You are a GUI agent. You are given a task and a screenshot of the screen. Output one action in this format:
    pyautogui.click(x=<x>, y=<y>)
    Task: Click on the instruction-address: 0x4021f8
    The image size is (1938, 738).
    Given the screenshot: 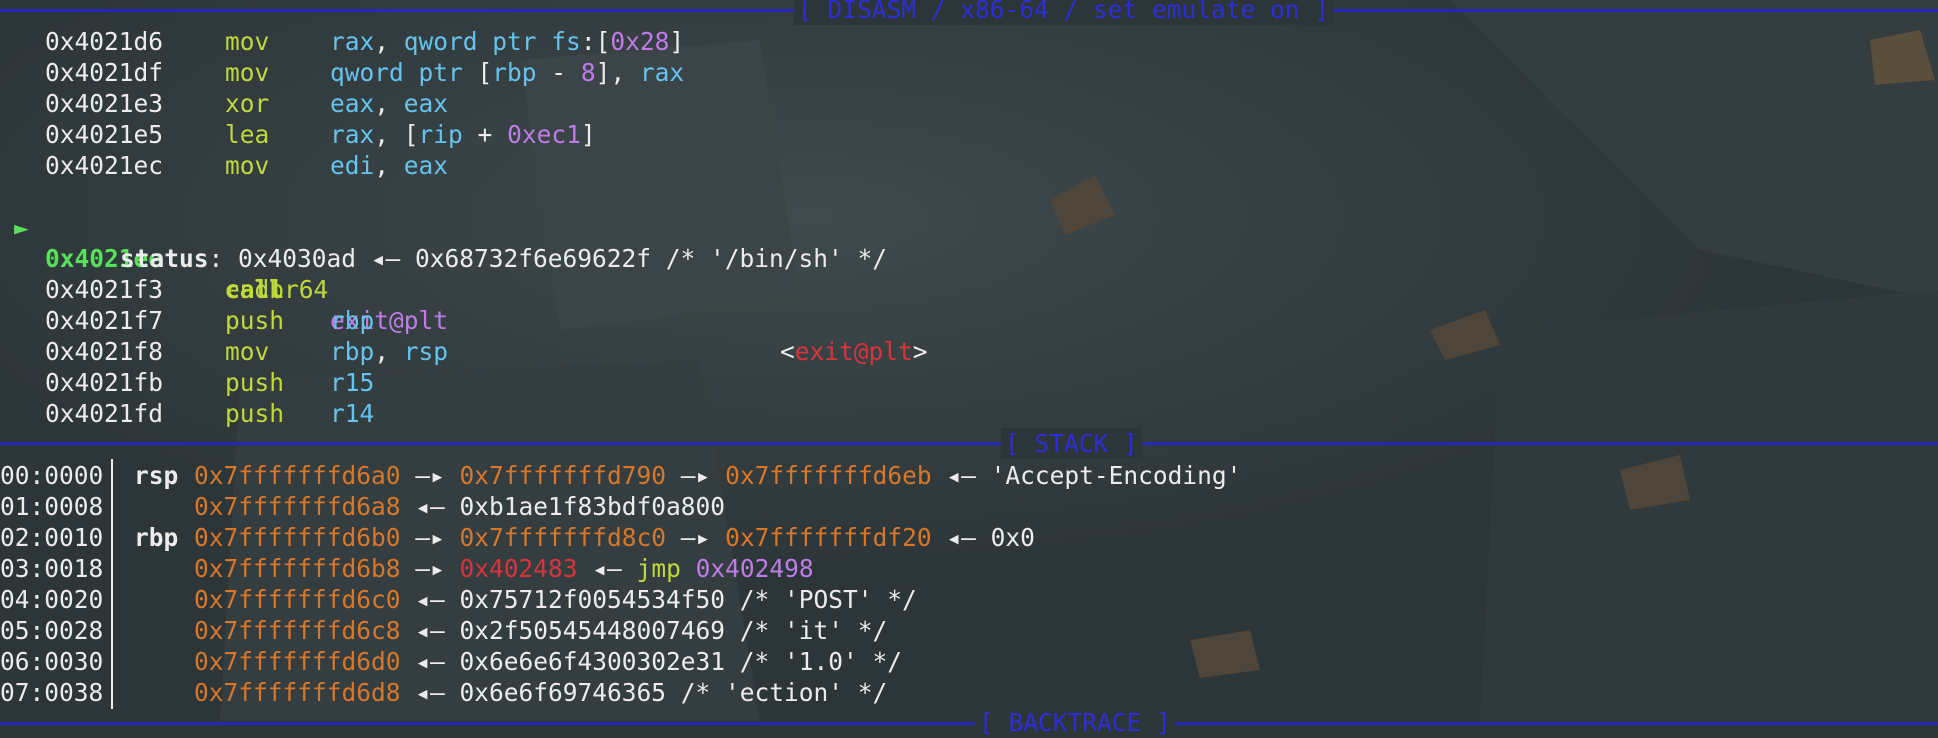 What is the action you would take?
    pyautogui.click(x=104, y=351)
    